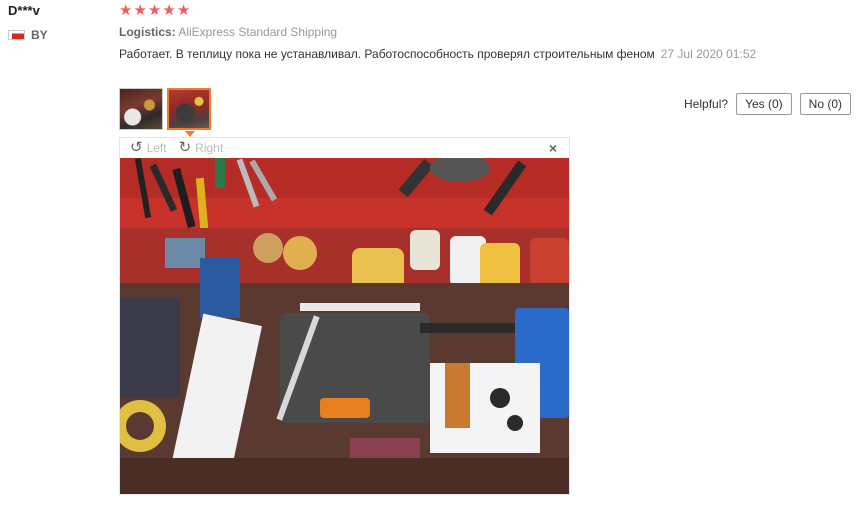 The height and width of the screenshot is (512, 856). I want to click on reviewer-name: D***v, so click(24, 10).